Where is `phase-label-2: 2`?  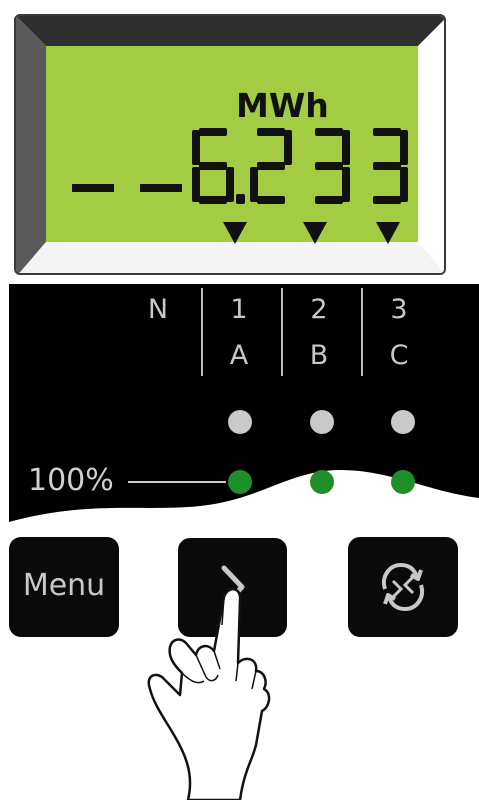 phase-label-2: 2 is located at coordinates (319, 309).